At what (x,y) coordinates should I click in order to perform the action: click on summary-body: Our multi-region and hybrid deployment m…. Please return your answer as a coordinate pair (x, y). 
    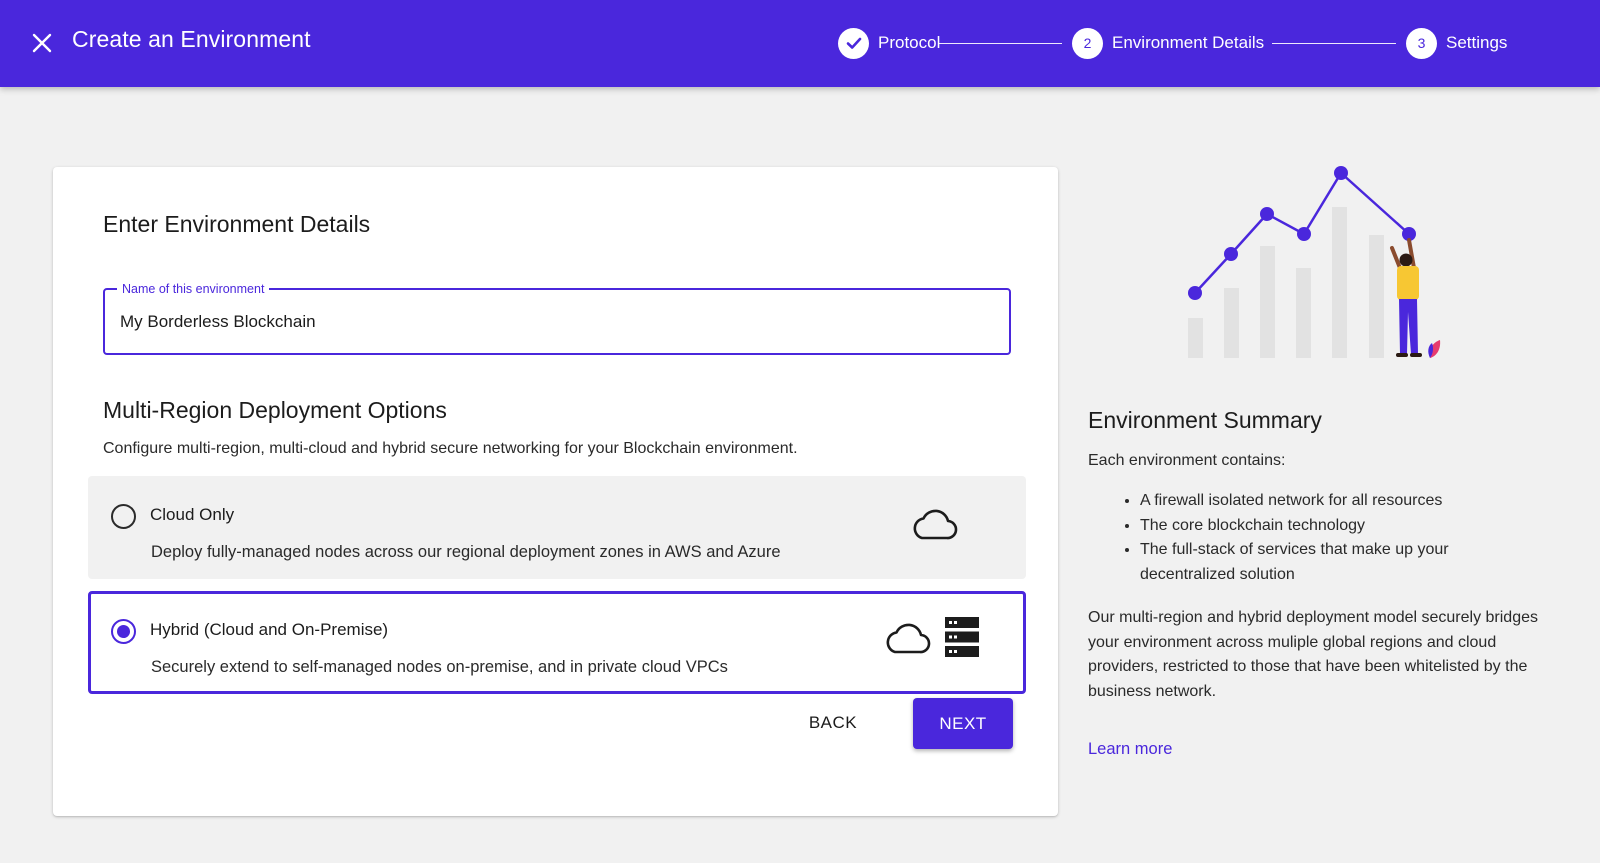
    Looking at the image, I should click on (1313, 654).